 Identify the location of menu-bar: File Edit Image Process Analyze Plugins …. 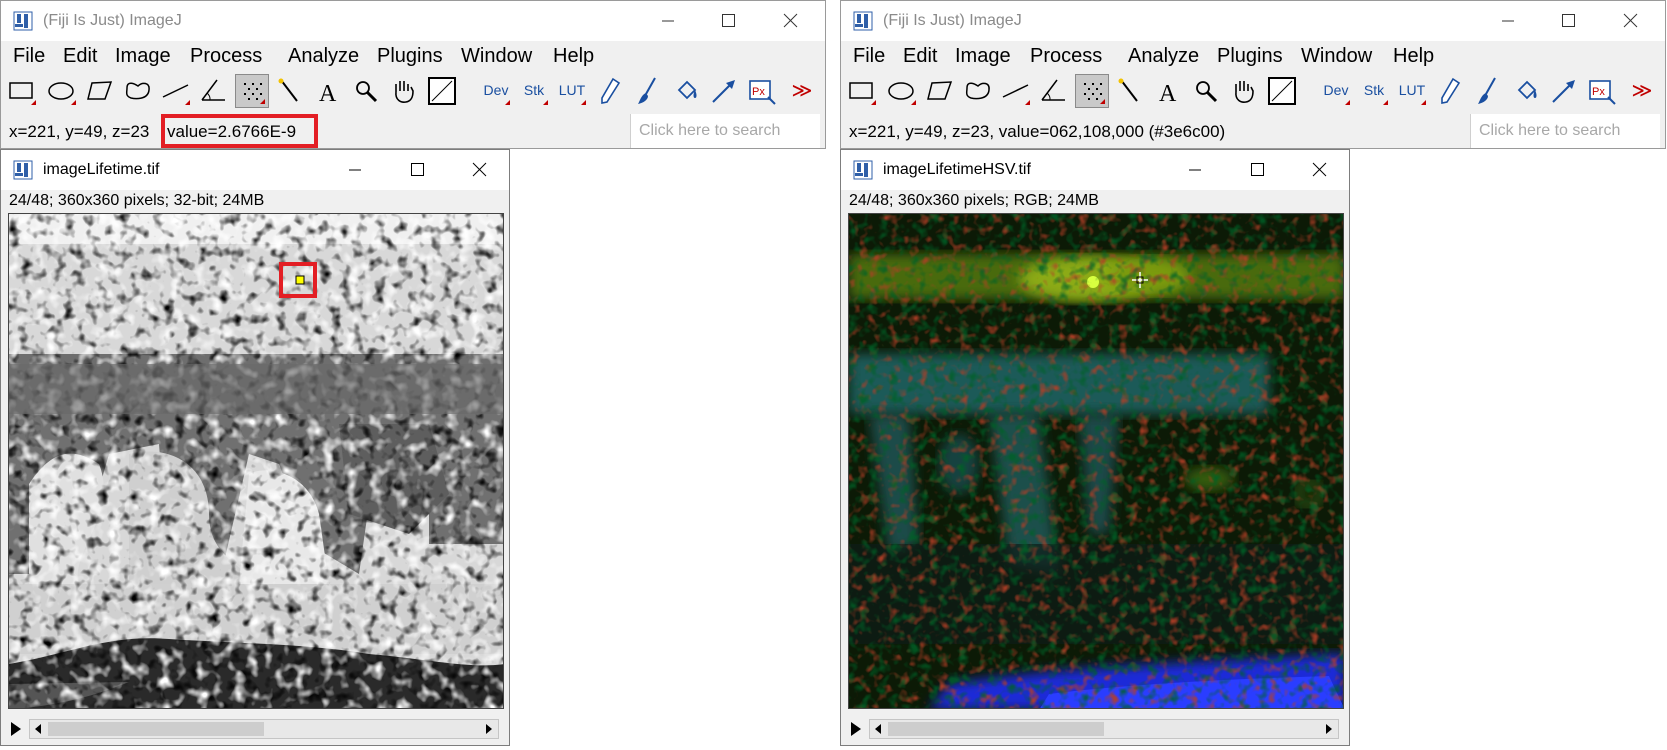
(413, 56).